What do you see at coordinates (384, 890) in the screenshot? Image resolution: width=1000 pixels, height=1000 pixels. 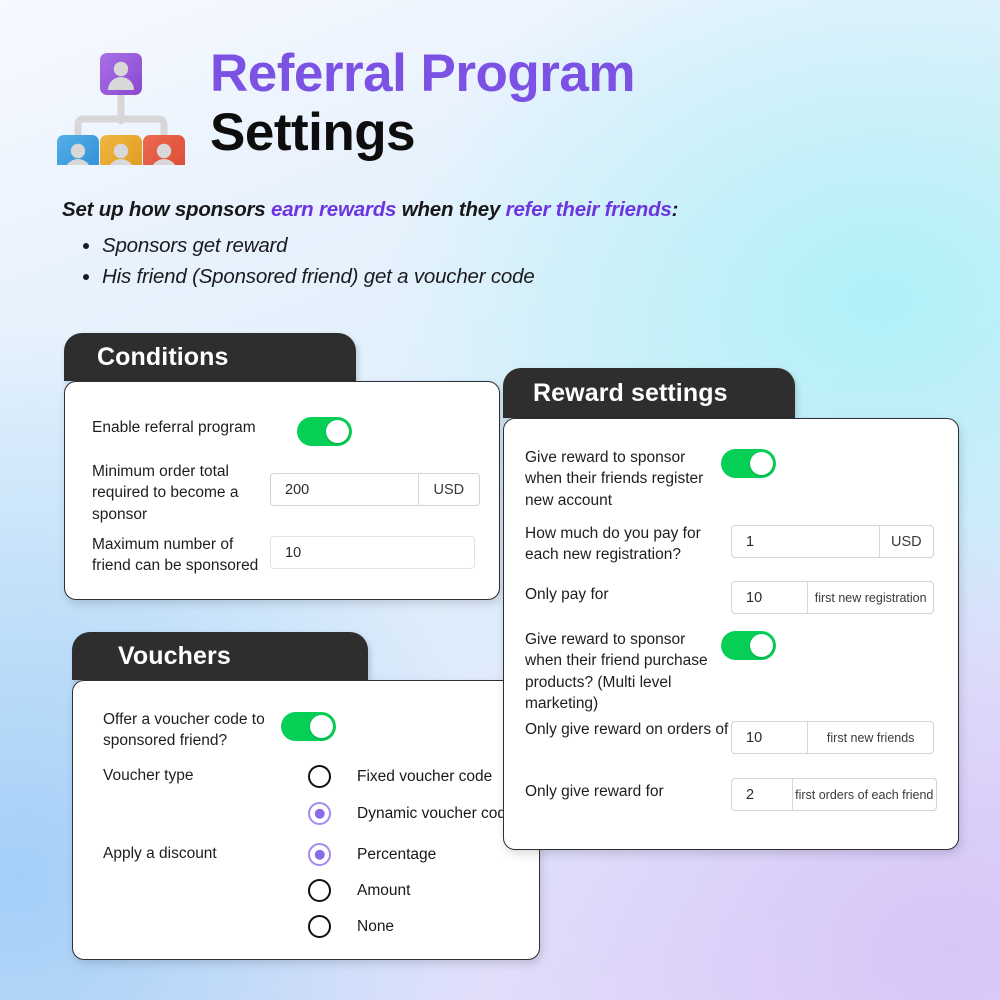 I see `radio-option-label: Amount` at bounding box center [384, 890].